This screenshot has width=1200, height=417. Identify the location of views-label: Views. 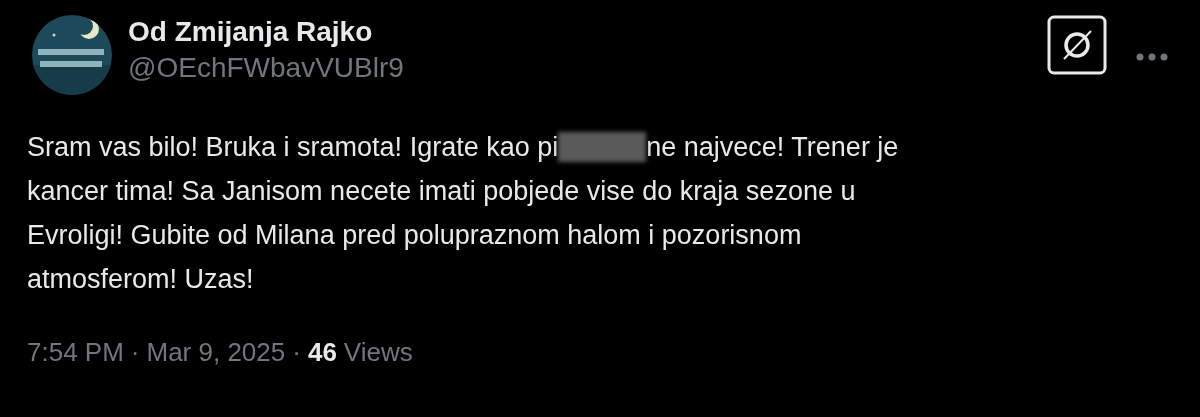
(378, 352).